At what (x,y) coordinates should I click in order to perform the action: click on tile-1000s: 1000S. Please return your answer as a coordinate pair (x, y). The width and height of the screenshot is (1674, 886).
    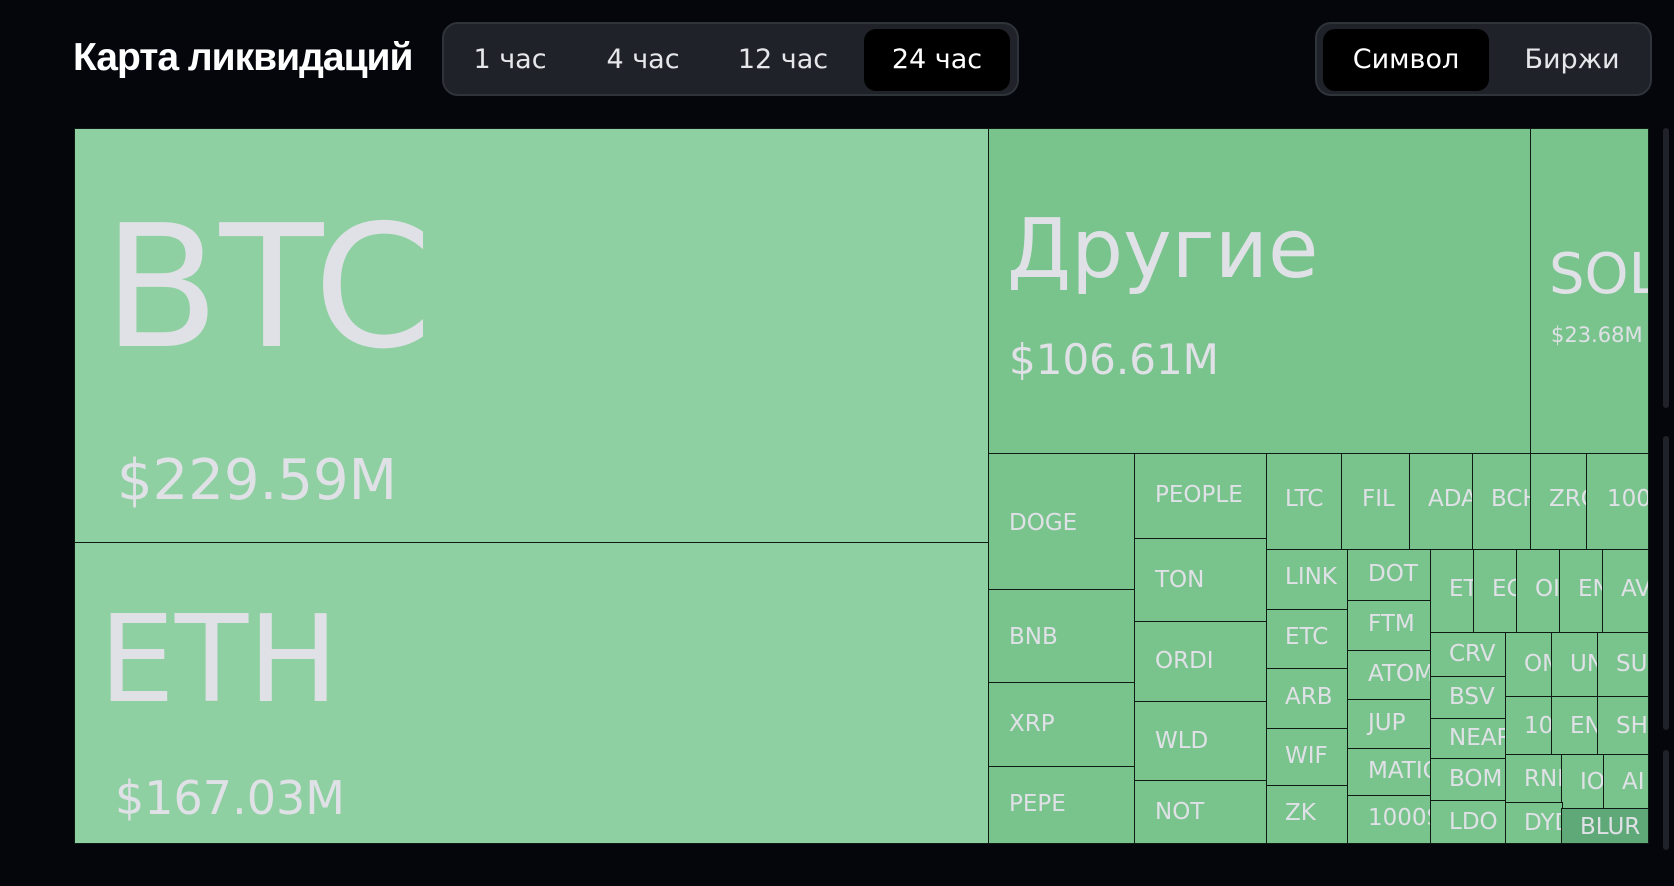
    Looking at the image, I should click on (1389, 819).